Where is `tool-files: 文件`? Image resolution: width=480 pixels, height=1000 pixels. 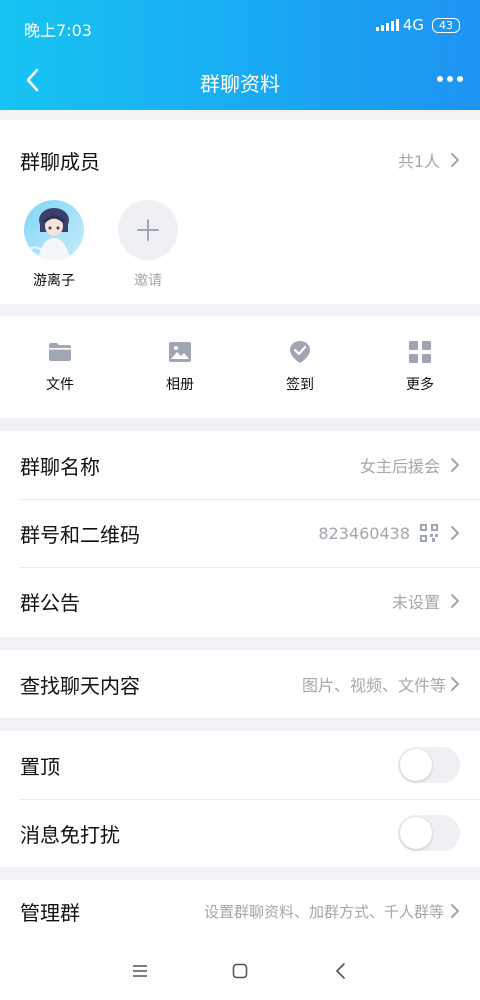 tool-files: 文件 is located at coordinates (60, 367).